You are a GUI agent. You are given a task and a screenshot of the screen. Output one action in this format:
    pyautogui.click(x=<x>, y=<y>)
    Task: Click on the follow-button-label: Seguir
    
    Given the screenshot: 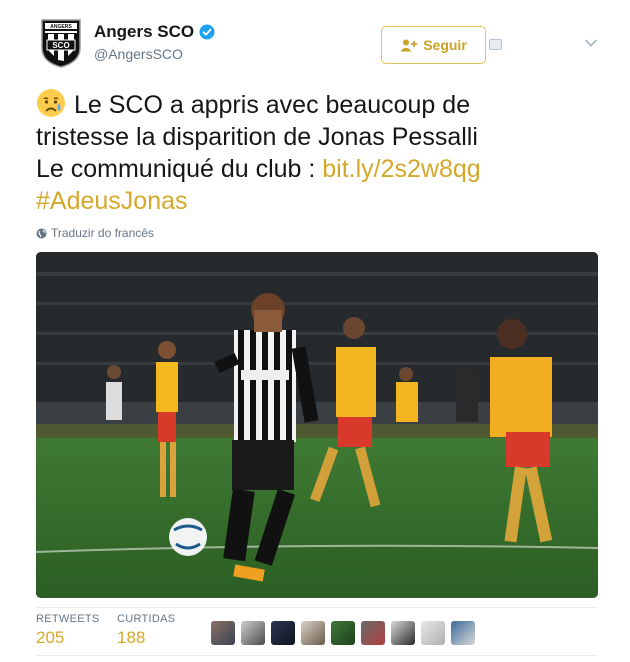 What is the action you would take?
    pyautogui.click(x=445, y=45)
    